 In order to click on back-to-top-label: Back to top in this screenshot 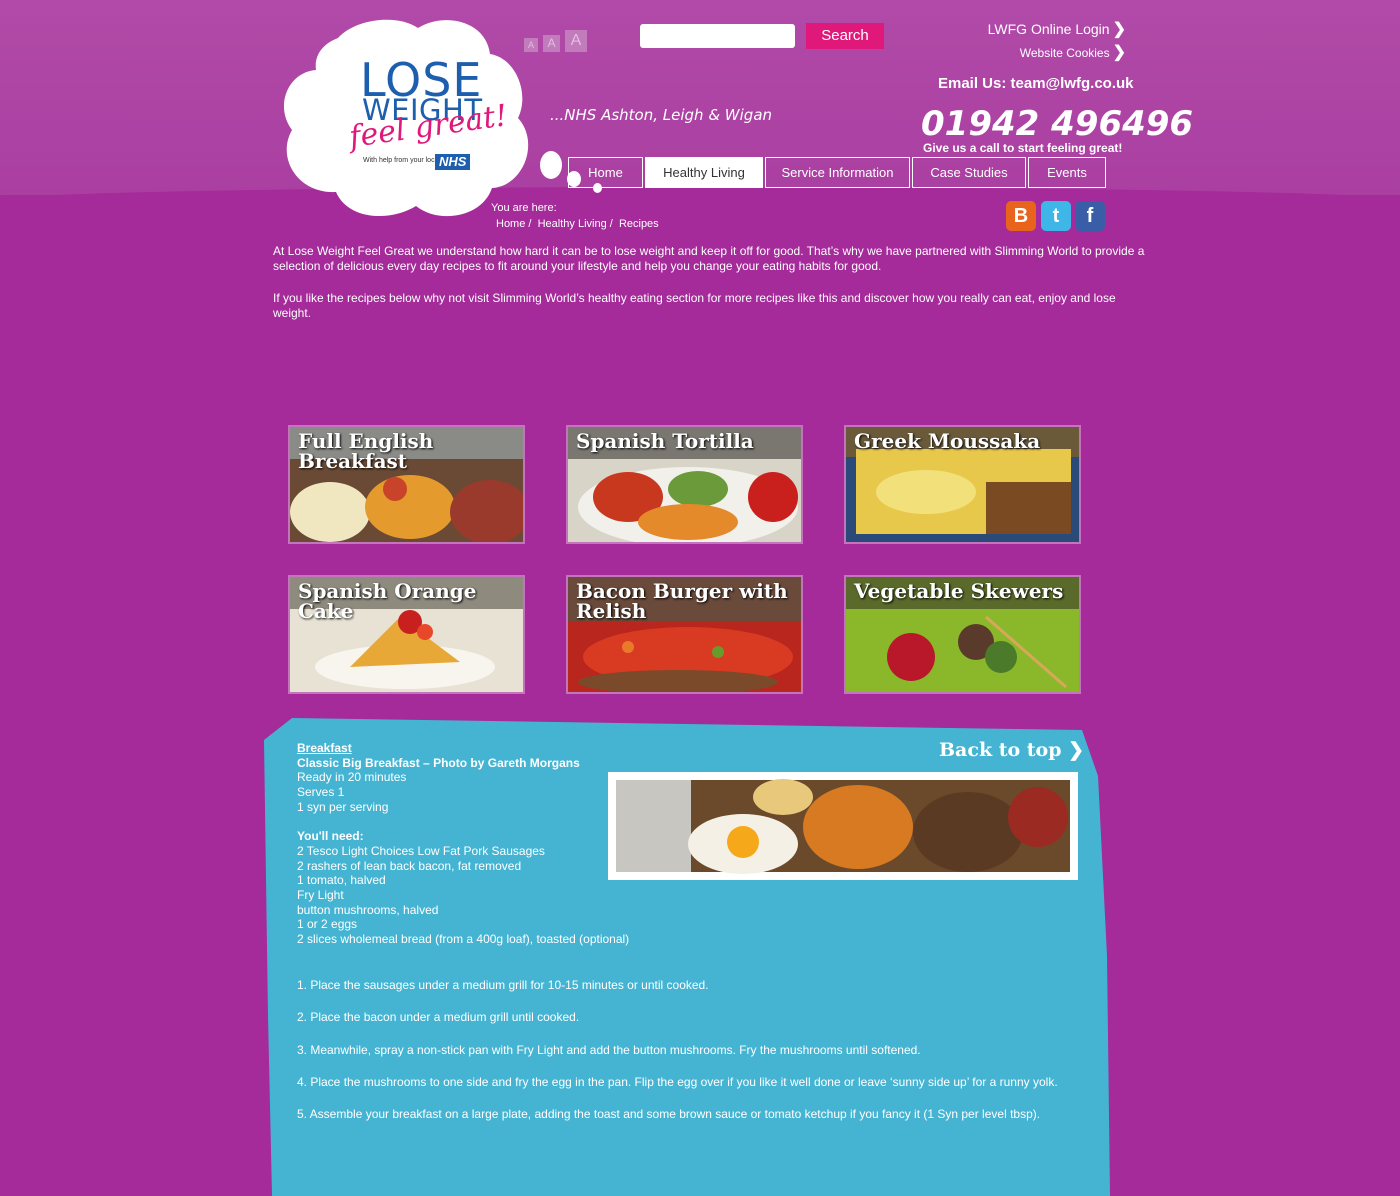, I will do `click(1000, 750)`.